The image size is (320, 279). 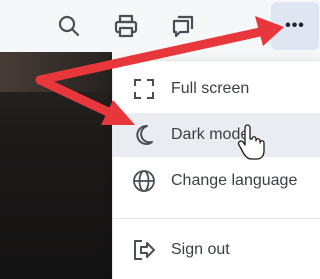 What do you see at coordinates (144, 181) in the screenshot?
I see `globe-icon` at bounding box center [144, 181].